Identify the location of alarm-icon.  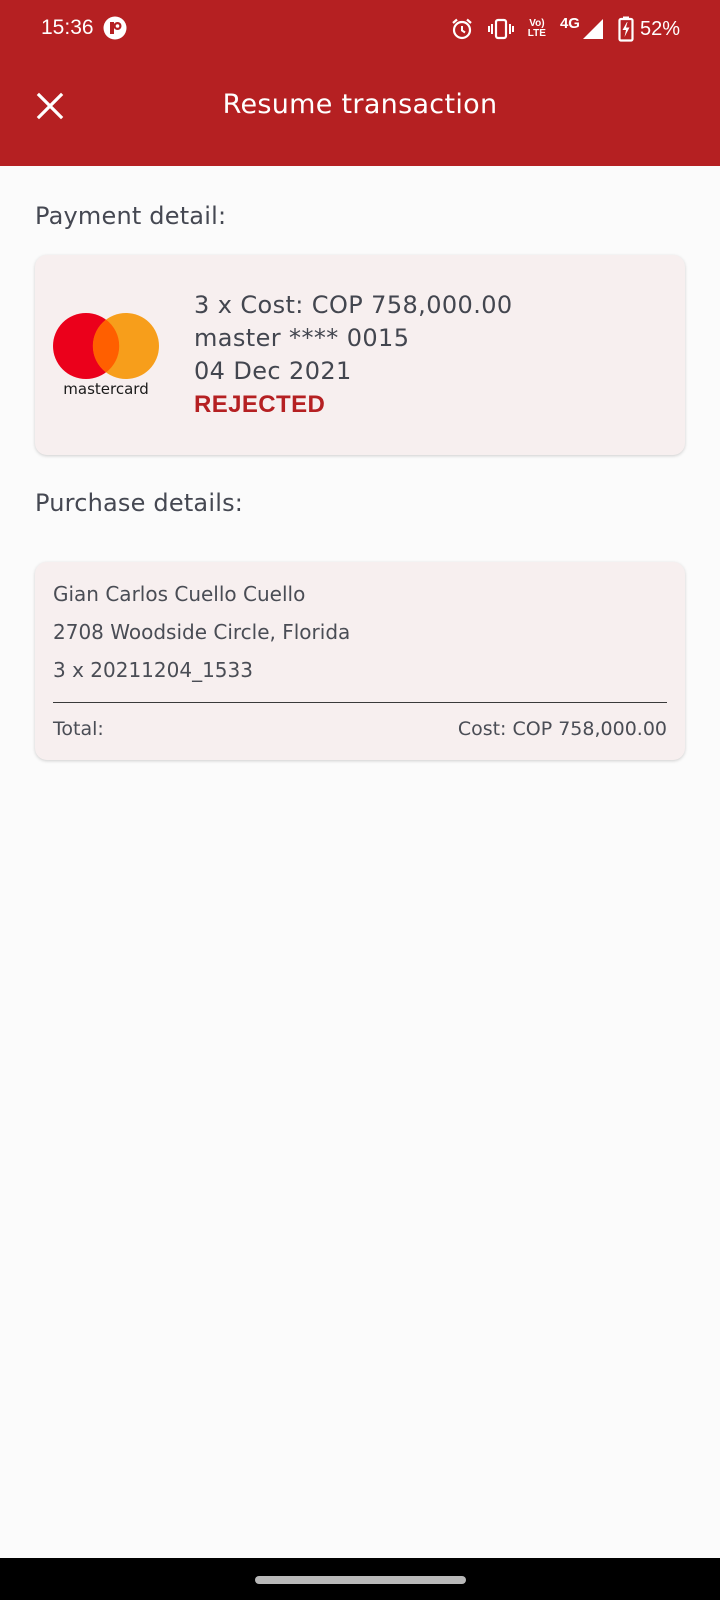
(462, 29).